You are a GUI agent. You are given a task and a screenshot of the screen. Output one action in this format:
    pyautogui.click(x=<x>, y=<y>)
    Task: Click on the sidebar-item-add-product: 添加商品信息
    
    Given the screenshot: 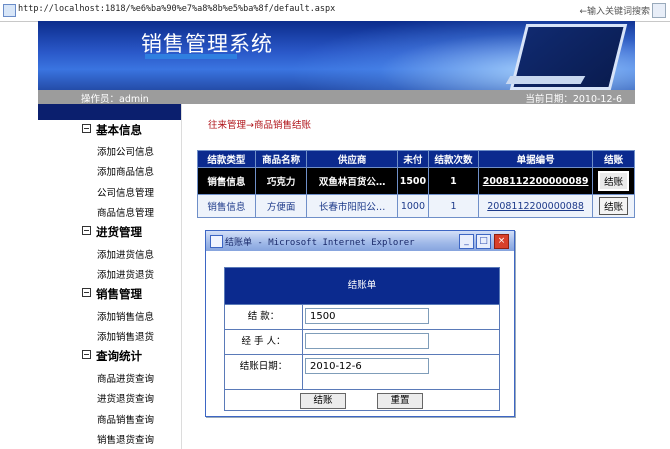 What is the action you would take?
    pyautogui.click(x=125, y=171)
    